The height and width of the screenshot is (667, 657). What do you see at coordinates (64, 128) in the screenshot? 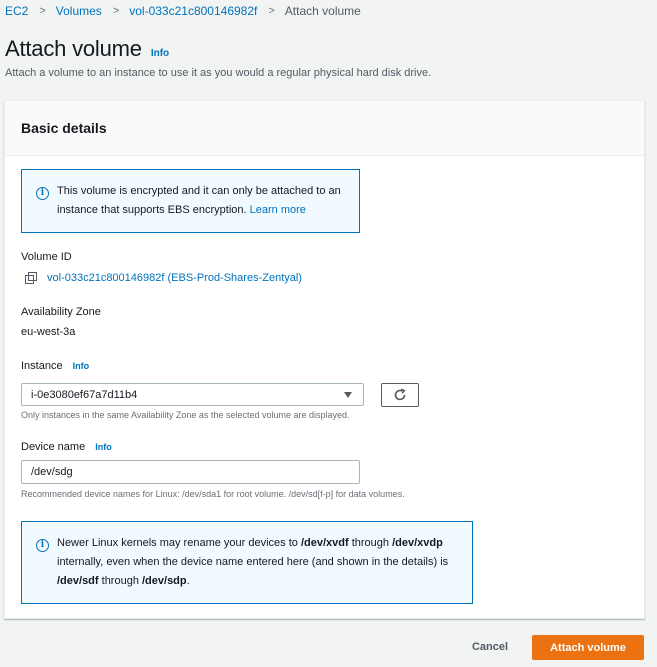
I see `panel-title: Basic details` at bounding box center [64, 128].